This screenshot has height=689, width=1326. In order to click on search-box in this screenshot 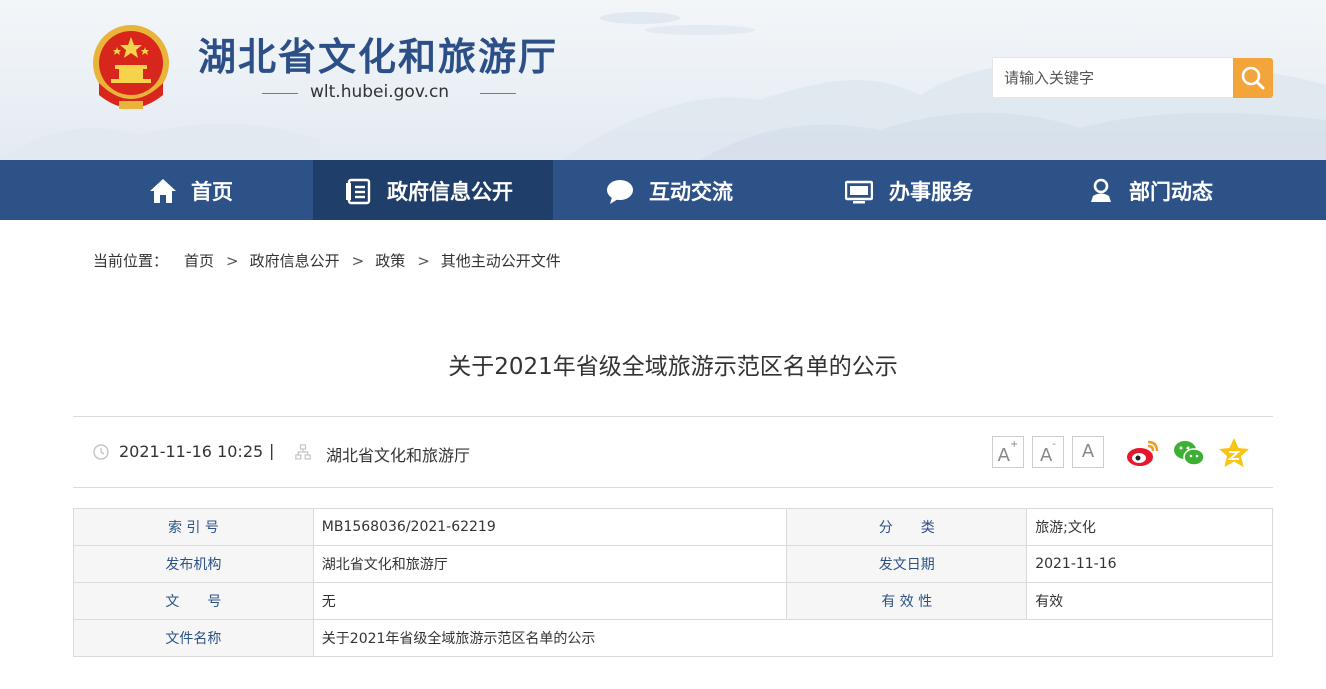, I will do `click(1113, 77)`.